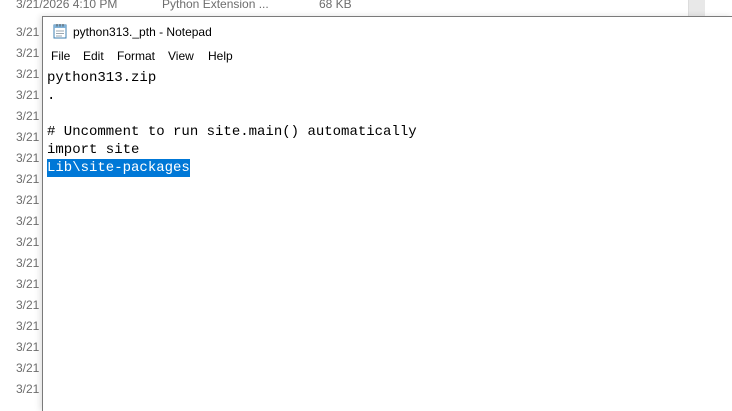  I want to click on explorer-file-date: 3/21/2026 4:10 PM, so click(67, 5).